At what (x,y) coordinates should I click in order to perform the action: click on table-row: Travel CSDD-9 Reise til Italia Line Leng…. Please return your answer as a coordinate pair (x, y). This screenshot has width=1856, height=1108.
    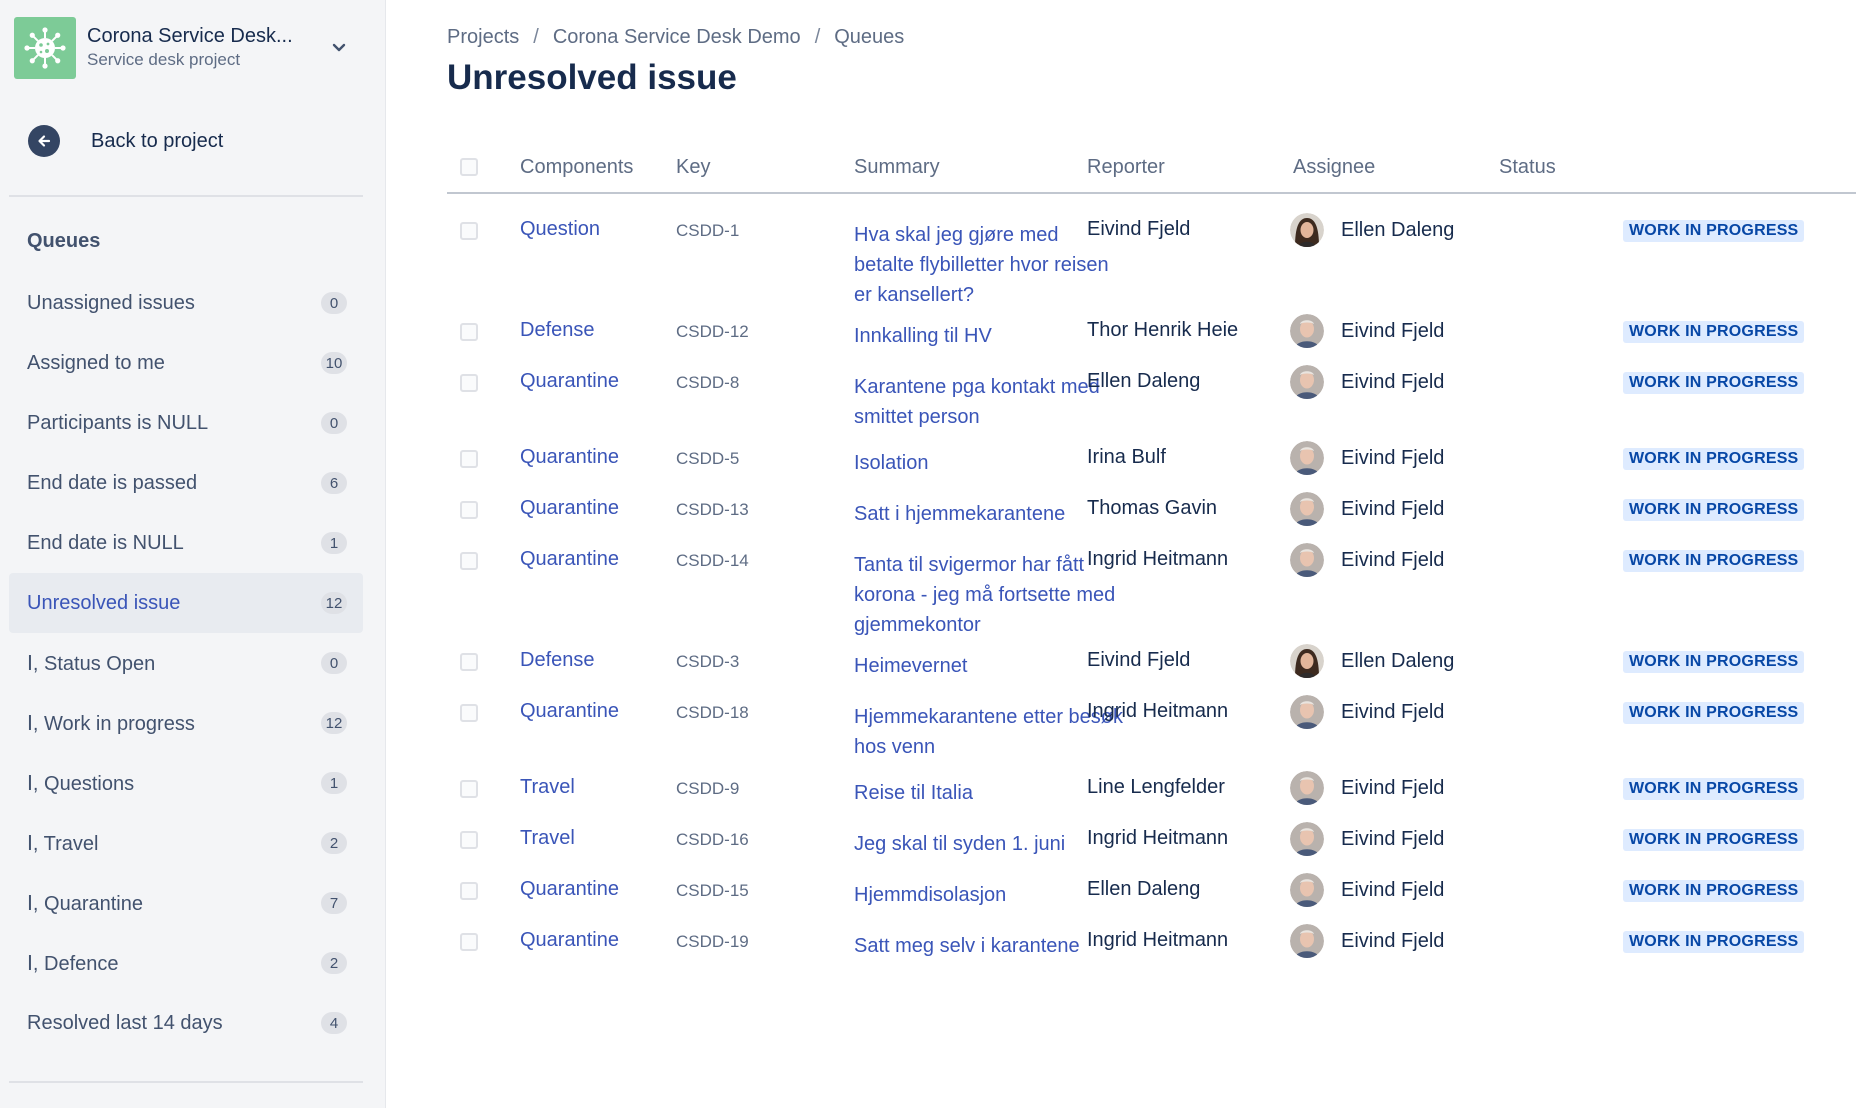
    Looking at the image, I should click on (1151, 778).